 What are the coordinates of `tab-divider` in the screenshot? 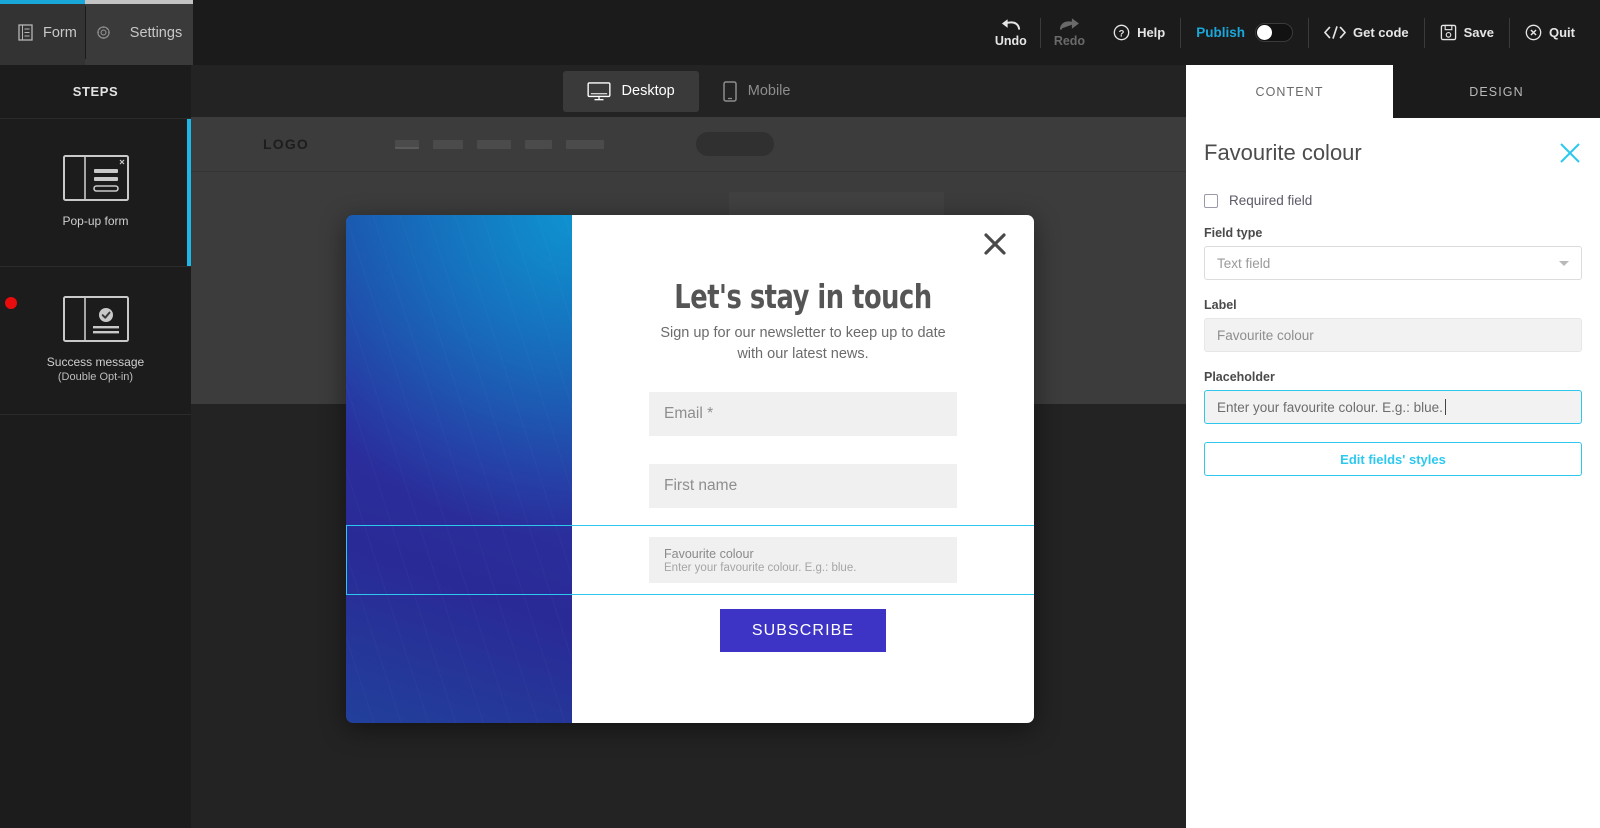 It's located at (85, 32).